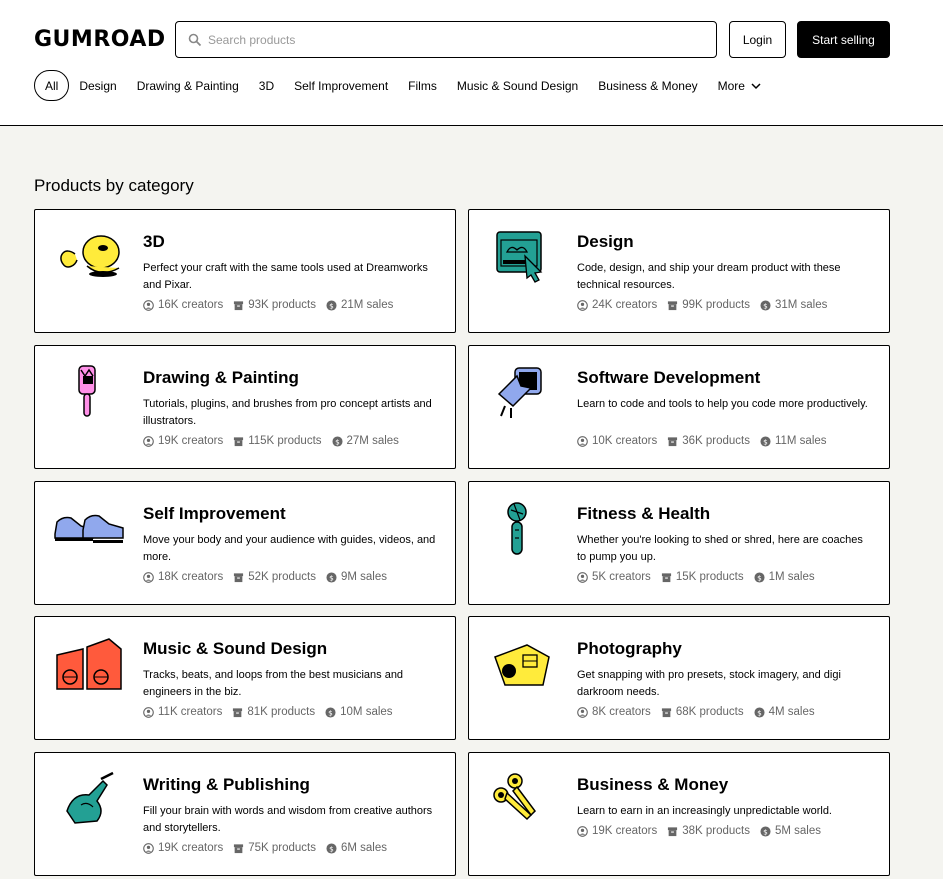 This screenshot has width=943, height=879. I want to click on card-title: Software Development, so click(669, 377).